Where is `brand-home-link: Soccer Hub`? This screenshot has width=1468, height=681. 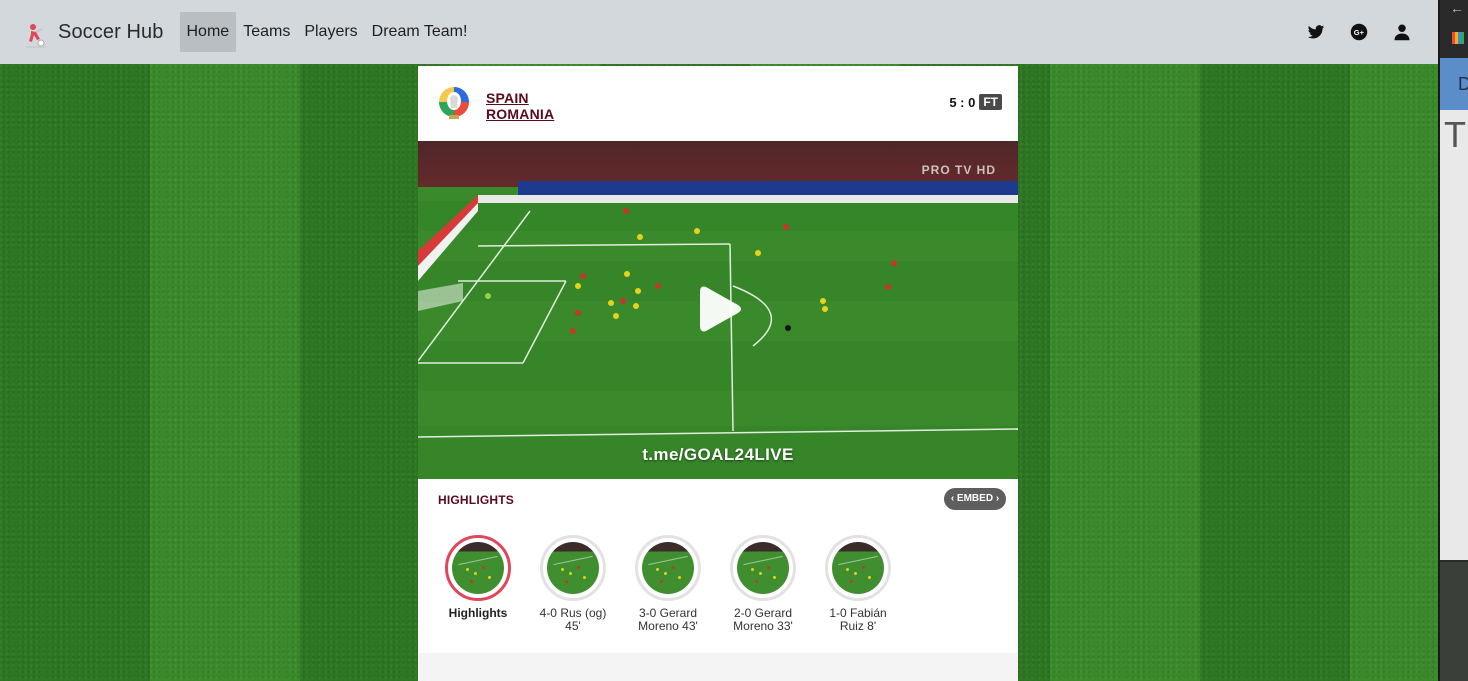
brand-home-link: Soccer Hub is located at coordinates (93, 32).